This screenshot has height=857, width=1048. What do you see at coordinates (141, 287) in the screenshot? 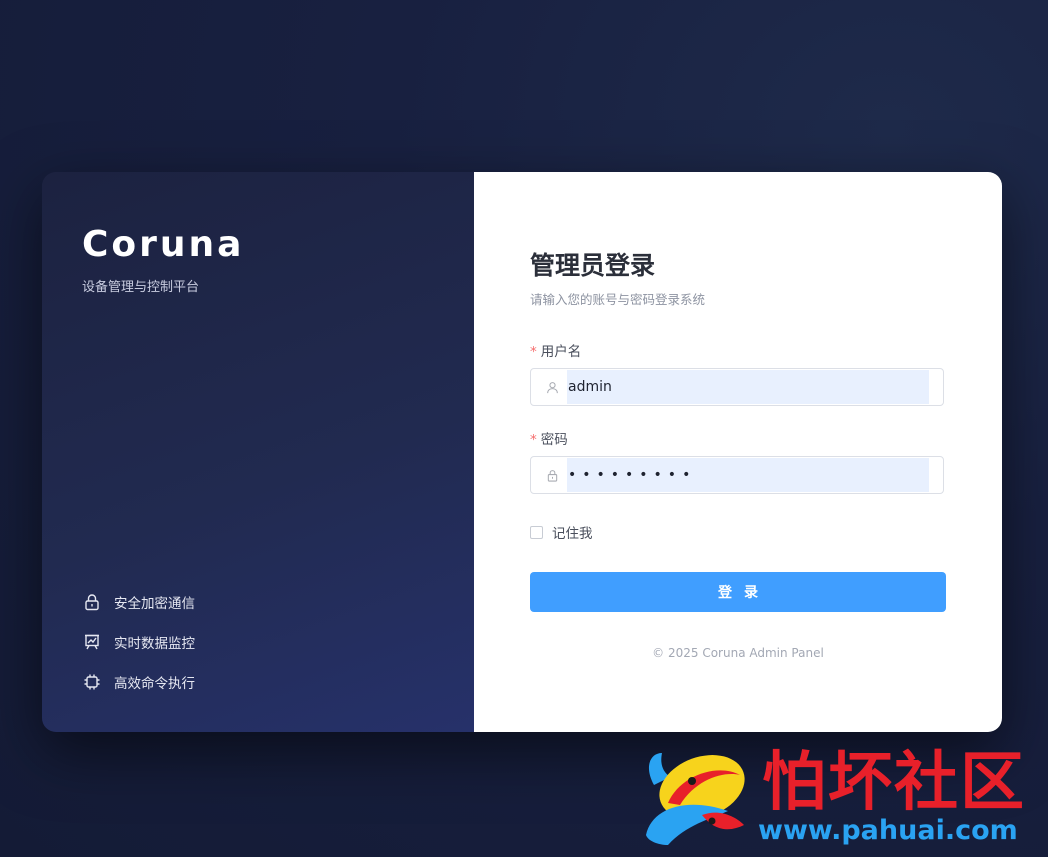
I see `brand-subtitle: 设备管理与控制平台` at bounding box center [141, 287].